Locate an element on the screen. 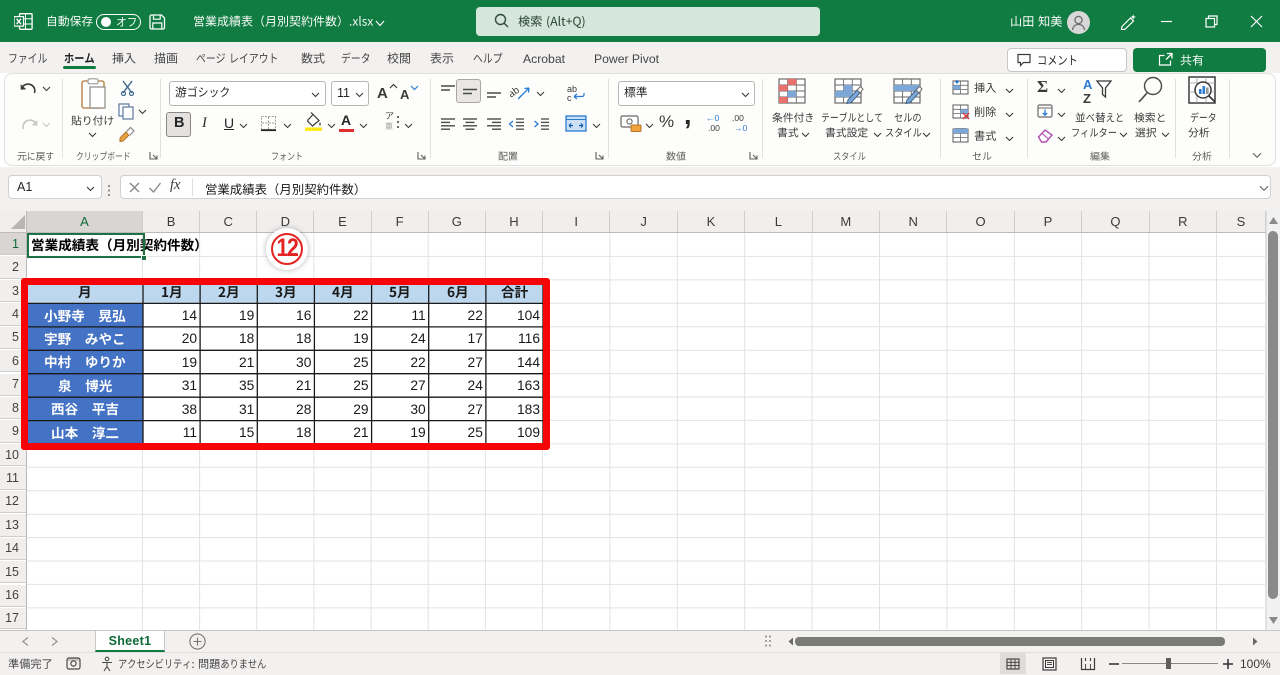  svg-text: Z is located at coordinates (1087, 98).